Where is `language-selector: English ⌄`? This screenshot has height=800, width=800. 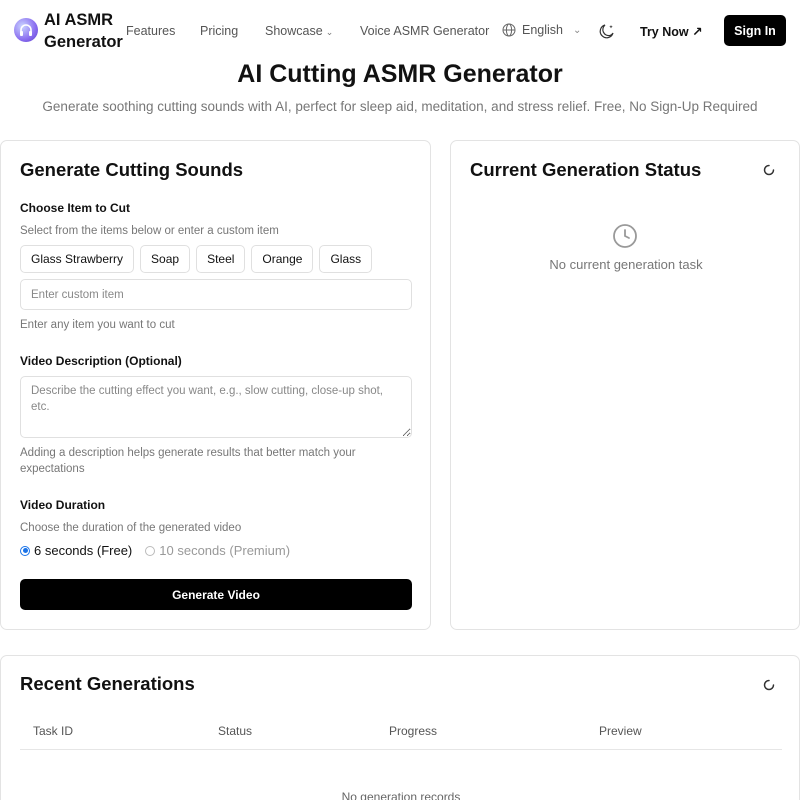 language-selector: English ⌄ is located at coordinates (541, 30).